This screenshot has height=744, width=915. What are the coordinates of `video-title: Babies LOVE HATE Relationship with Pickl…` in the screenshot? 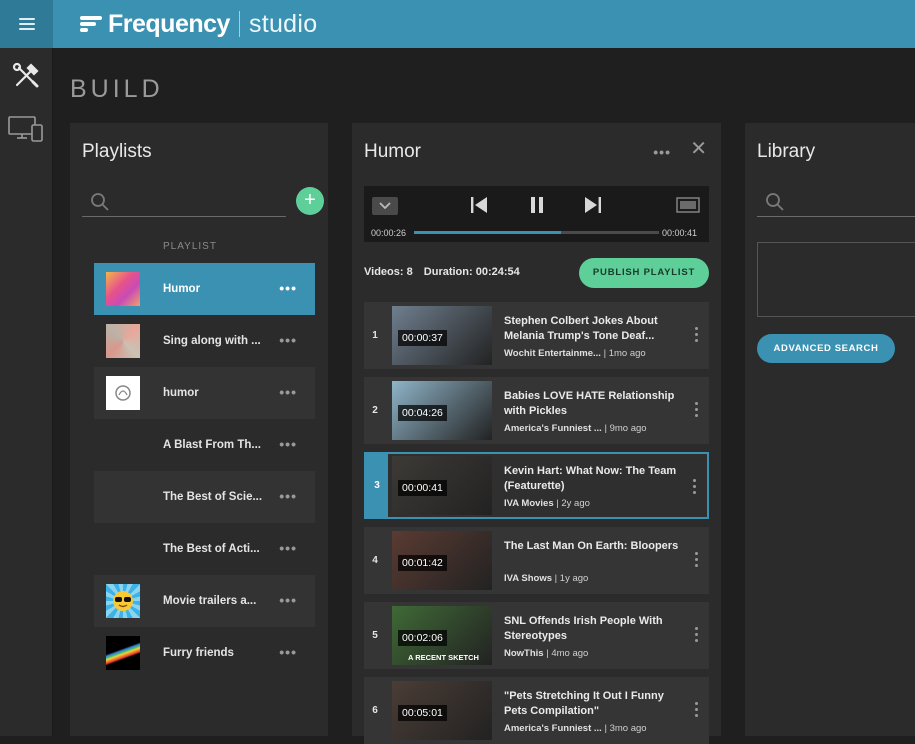 It's located at (589, 403).